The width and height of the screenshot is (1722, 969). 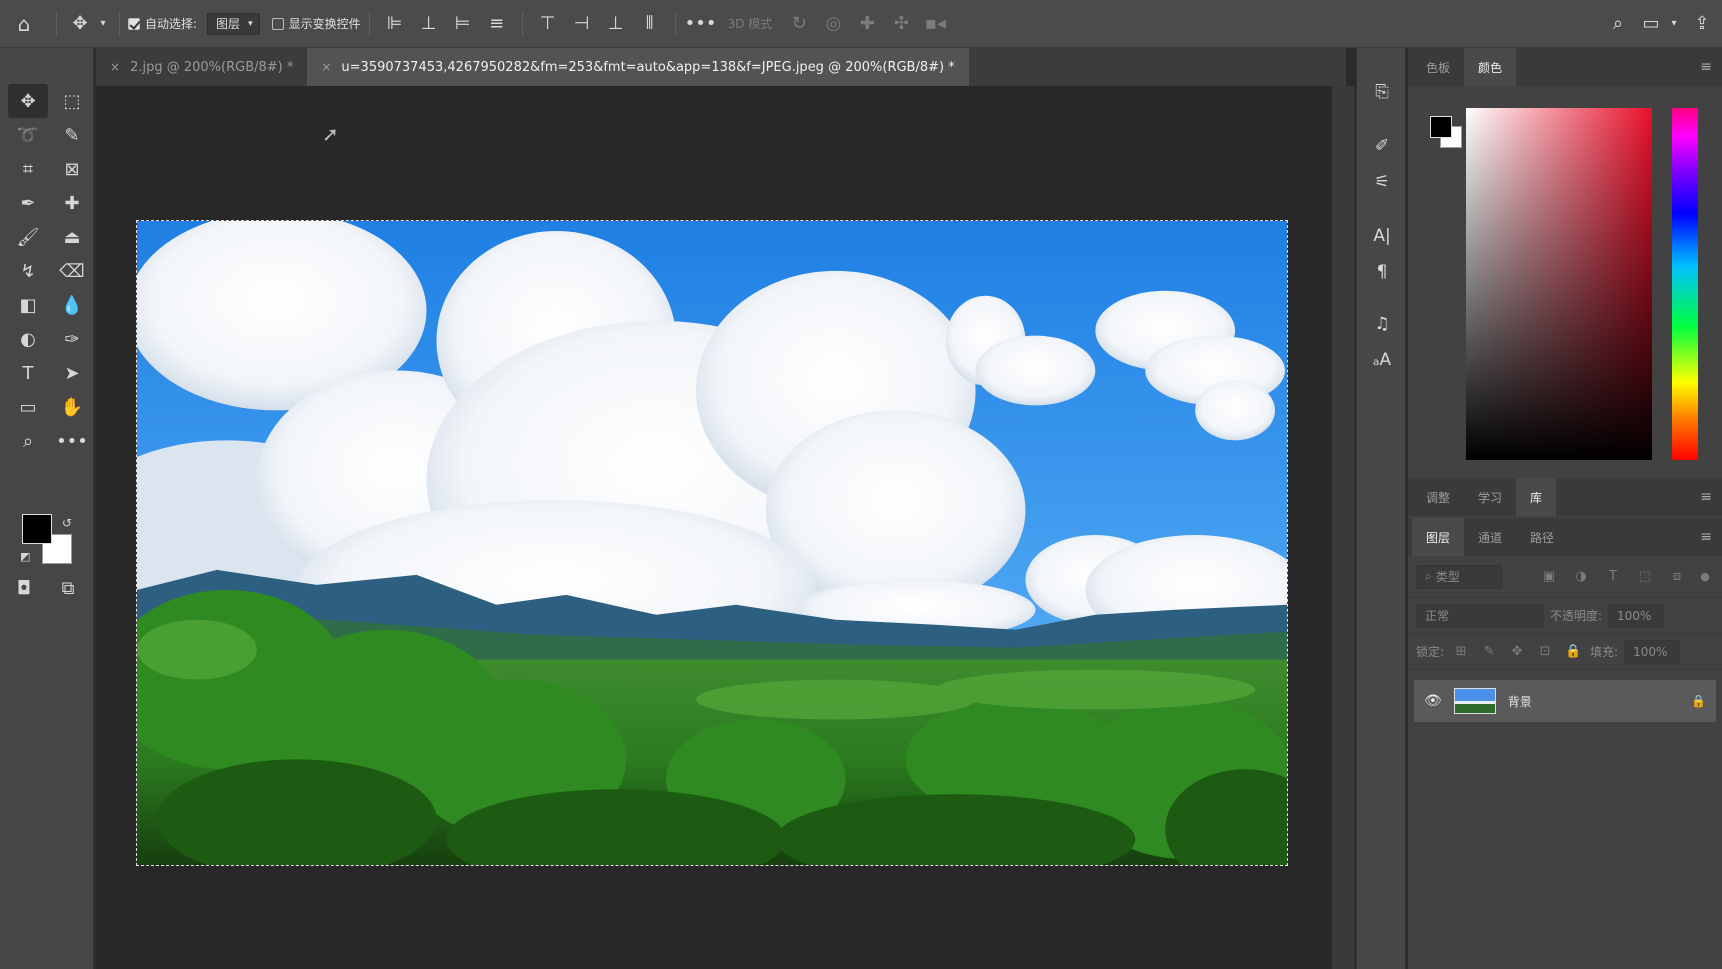 What do you see at coordinates (1613, 576) in the screenshot?
I see `filter-type-layer-icon: T` at bounding box center [1613, 576].